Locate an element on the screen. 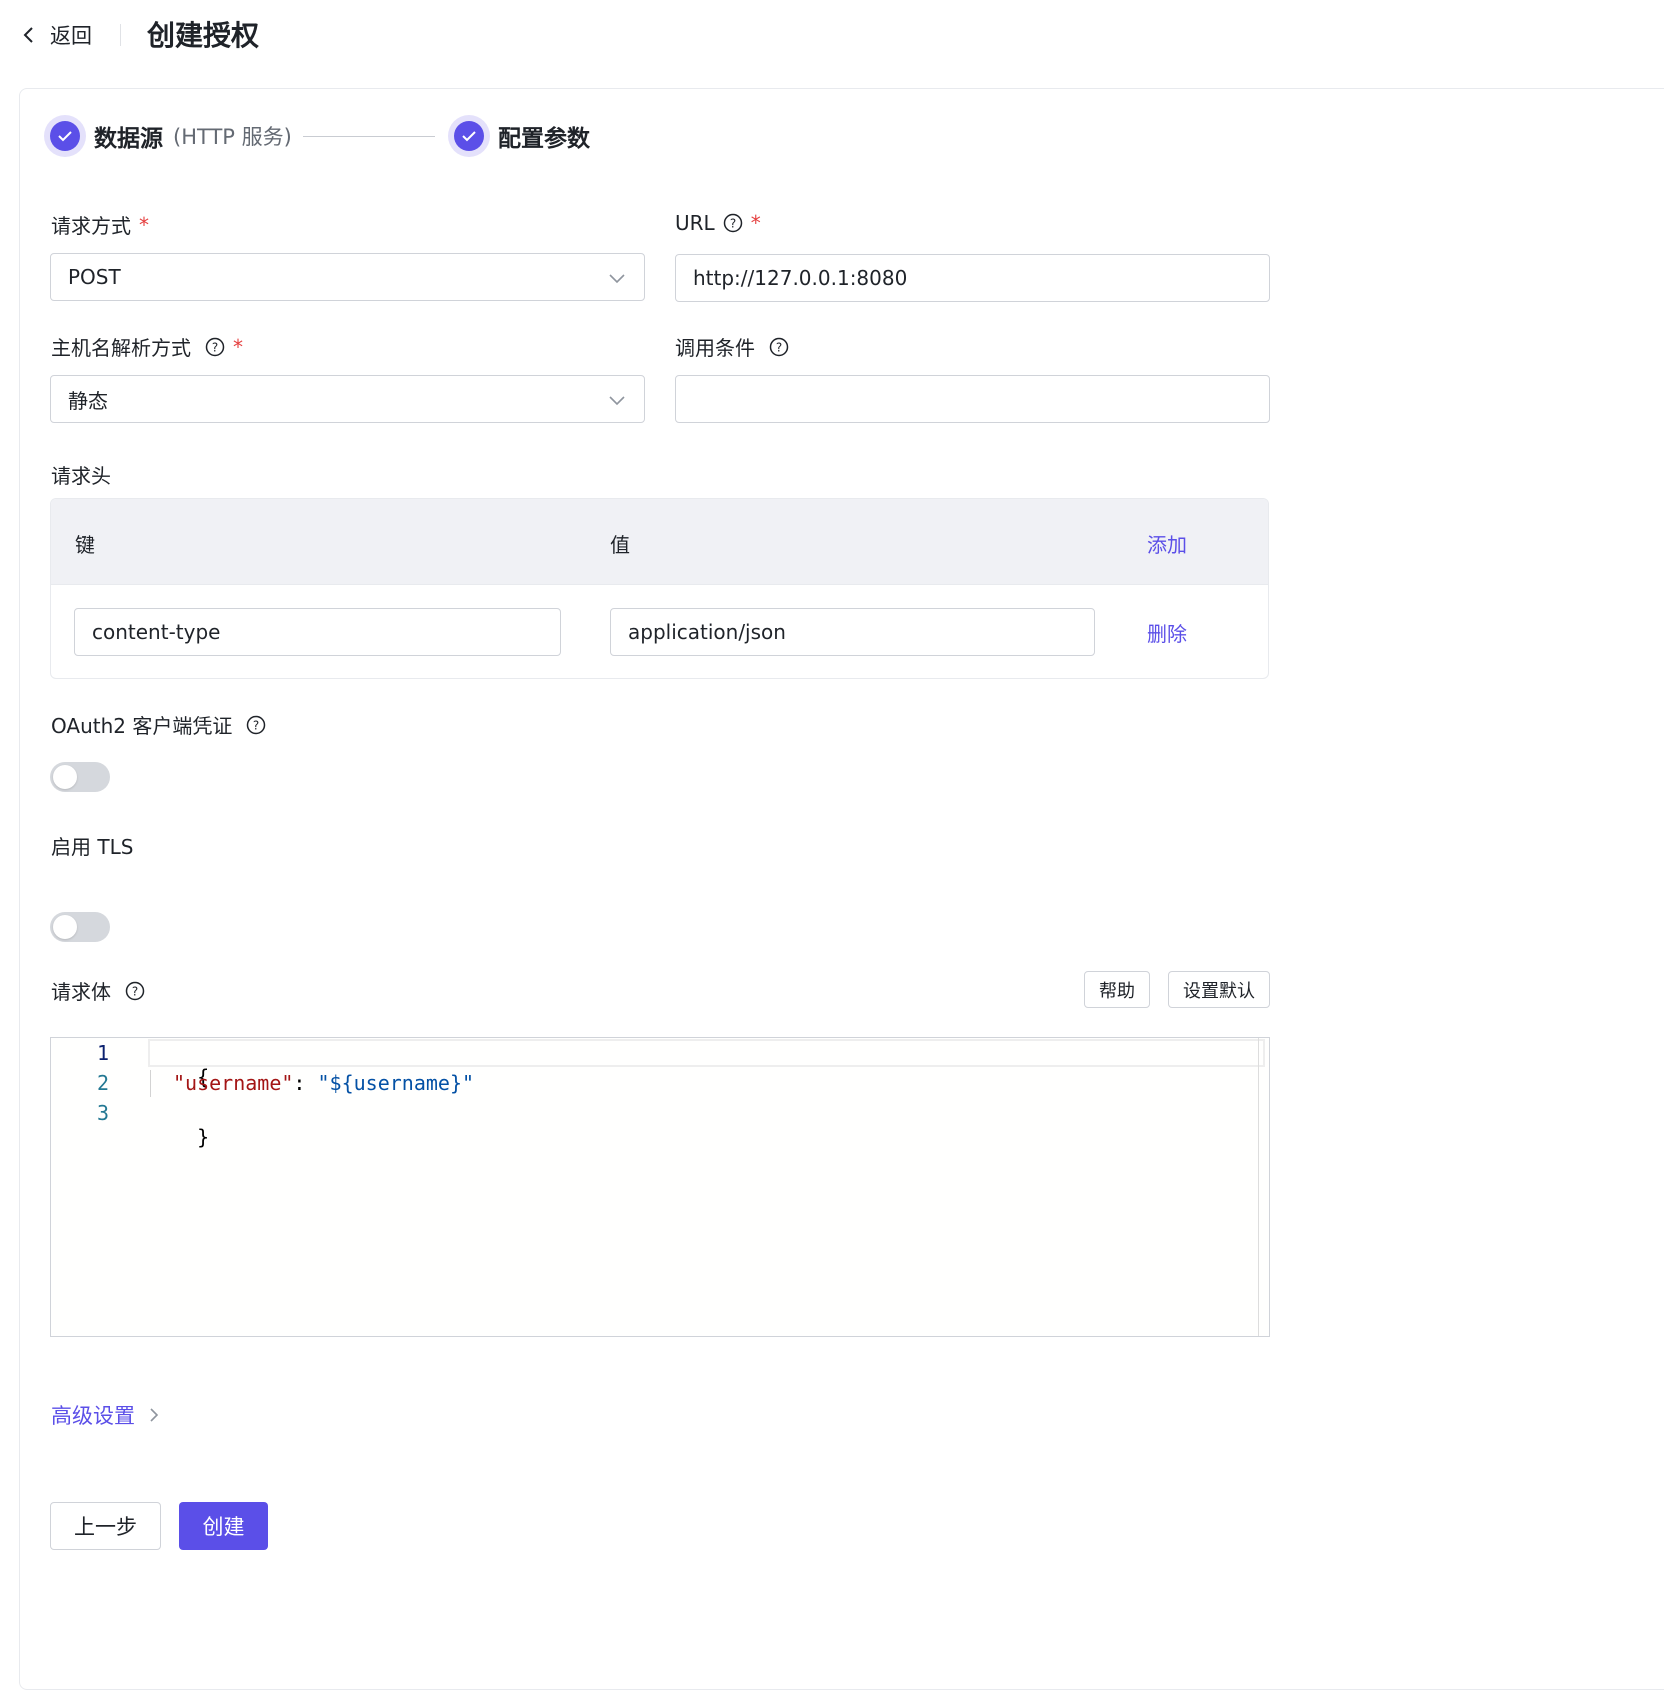 The height and width of the screenshot is (1690, 1664). code-line-2: "username": "${username}" is located at coordinates (323, 1083).